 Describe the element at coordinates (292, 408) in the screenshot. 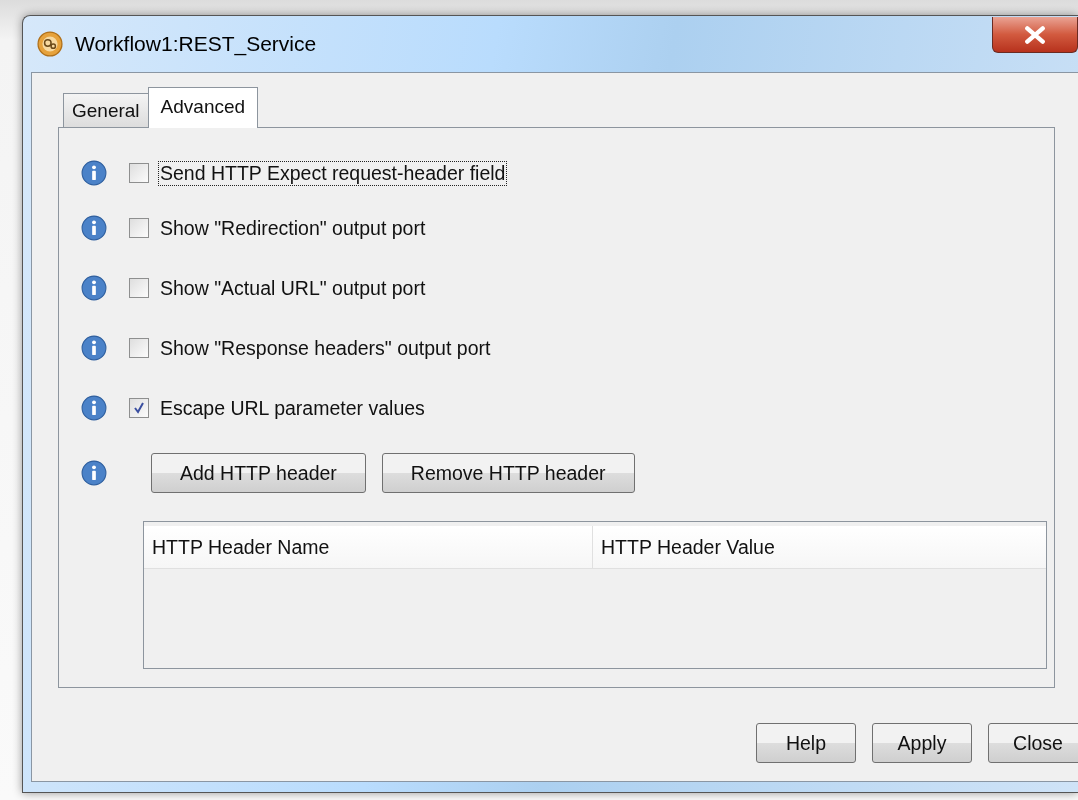

I see `checkbox-label: Escape URL parameter values` at that location.